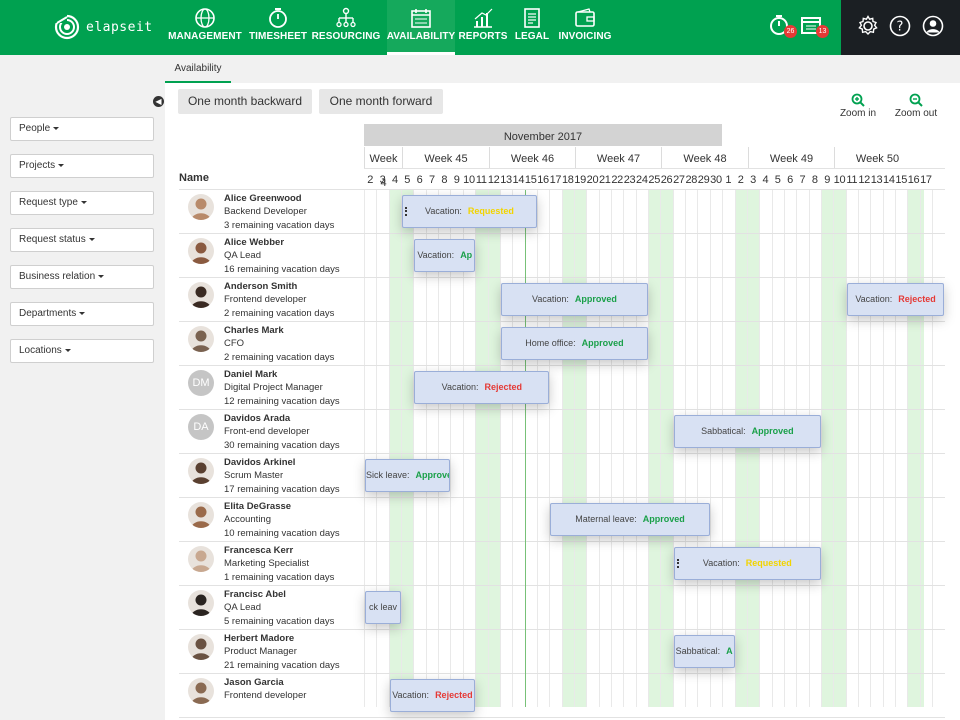 The width and height of the screenshot is (960, 720). Describe the element at coordinates (198, 69) in the screenshot. I see `tab-availability: Availability` at that location.